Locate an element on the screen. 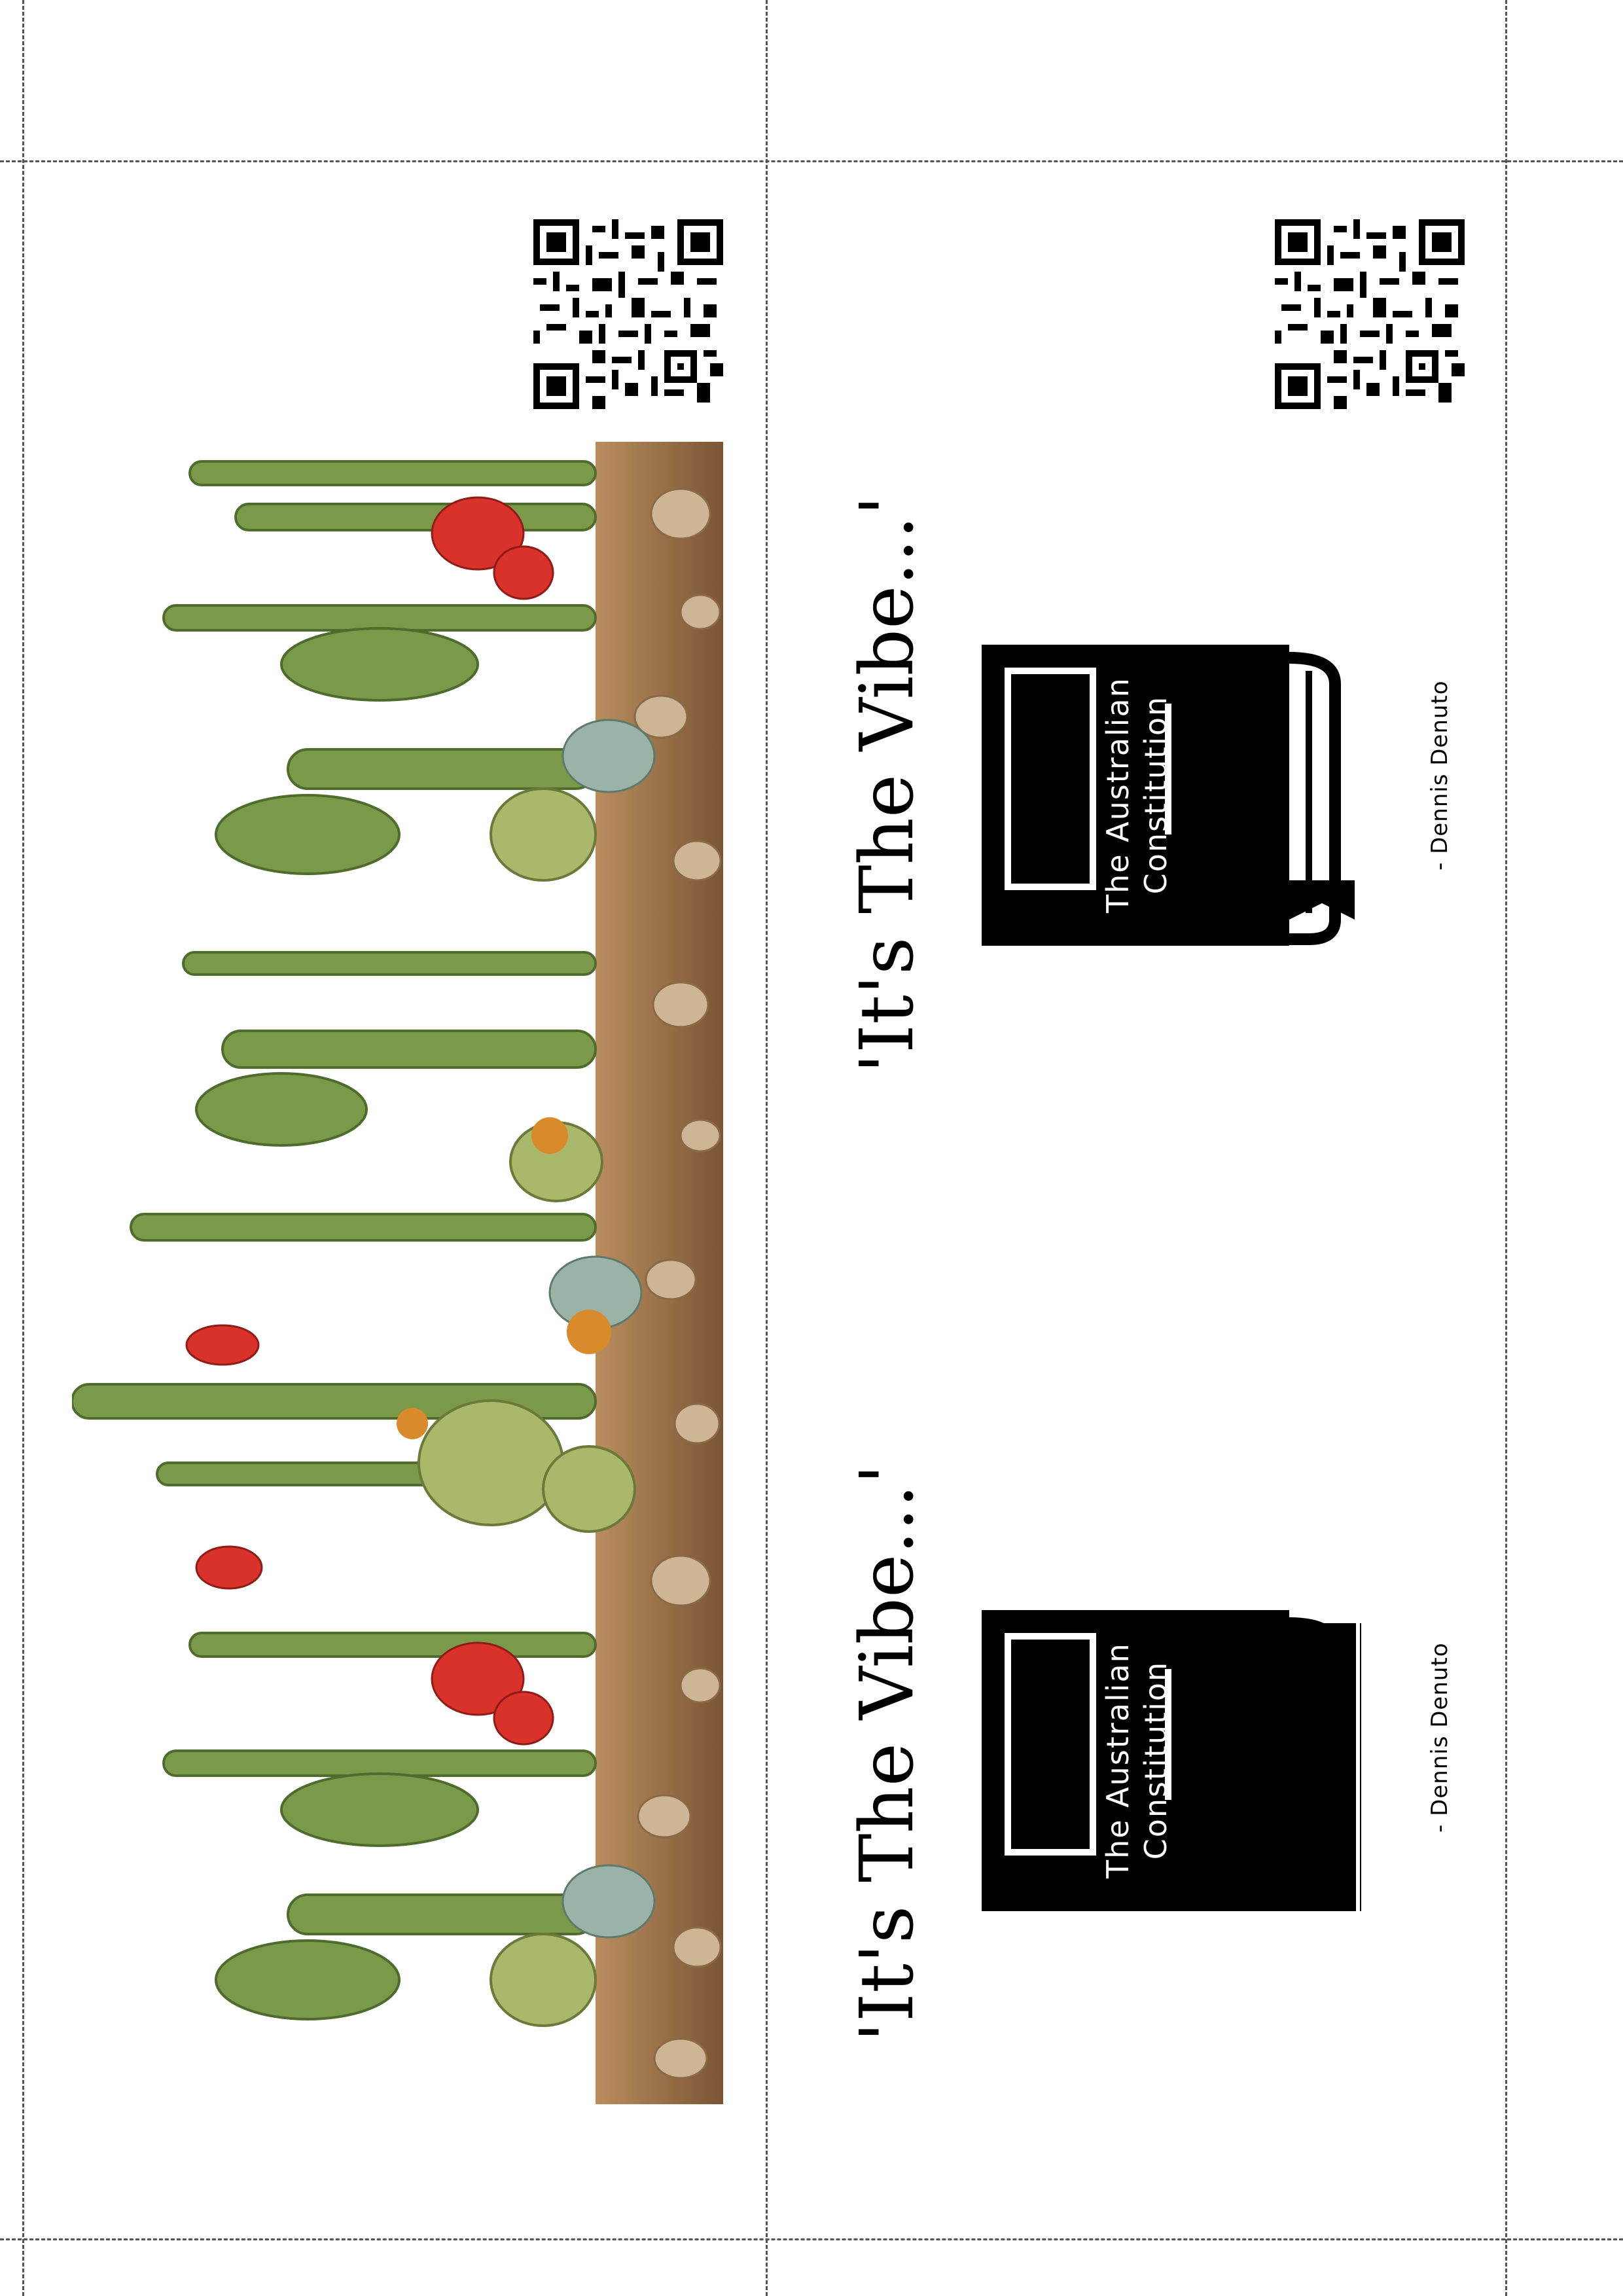 This screenshot has width=1623, height=2296. cut-line-top is located at coordinates (811, 161).